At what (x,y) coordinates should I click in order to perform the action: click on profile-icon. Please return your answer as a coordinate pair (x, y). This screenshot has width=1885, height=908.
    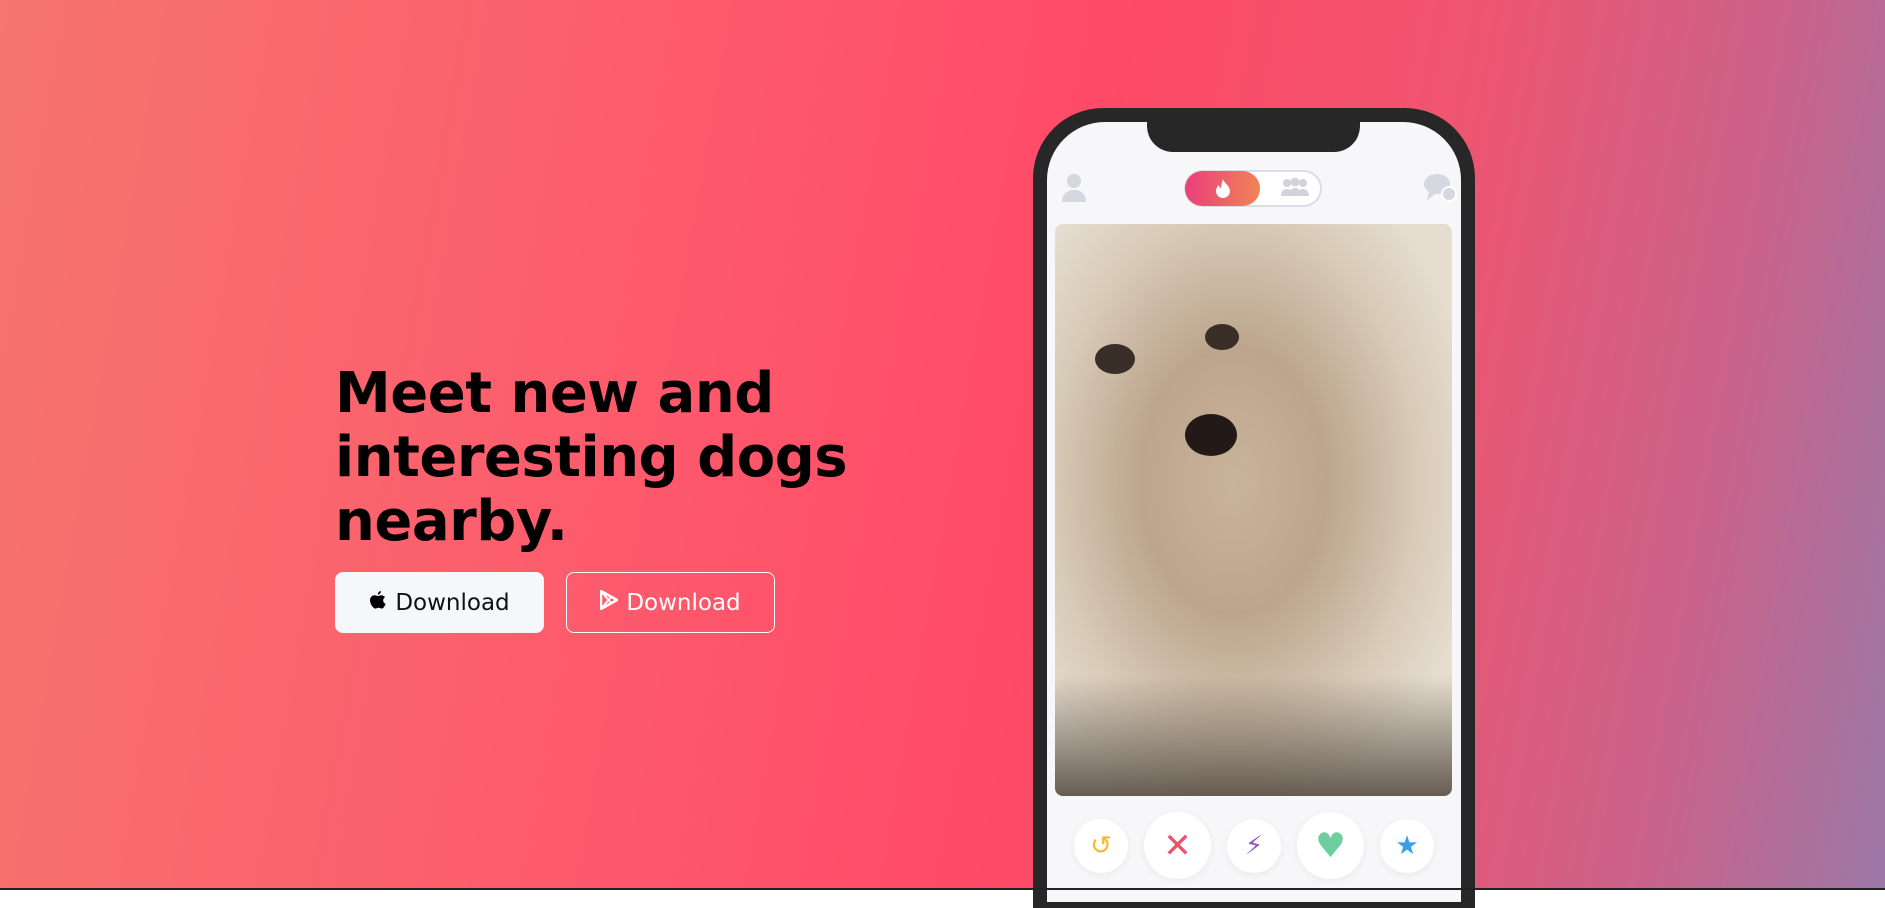
    Looking at the image, I should click on (1074, 191).